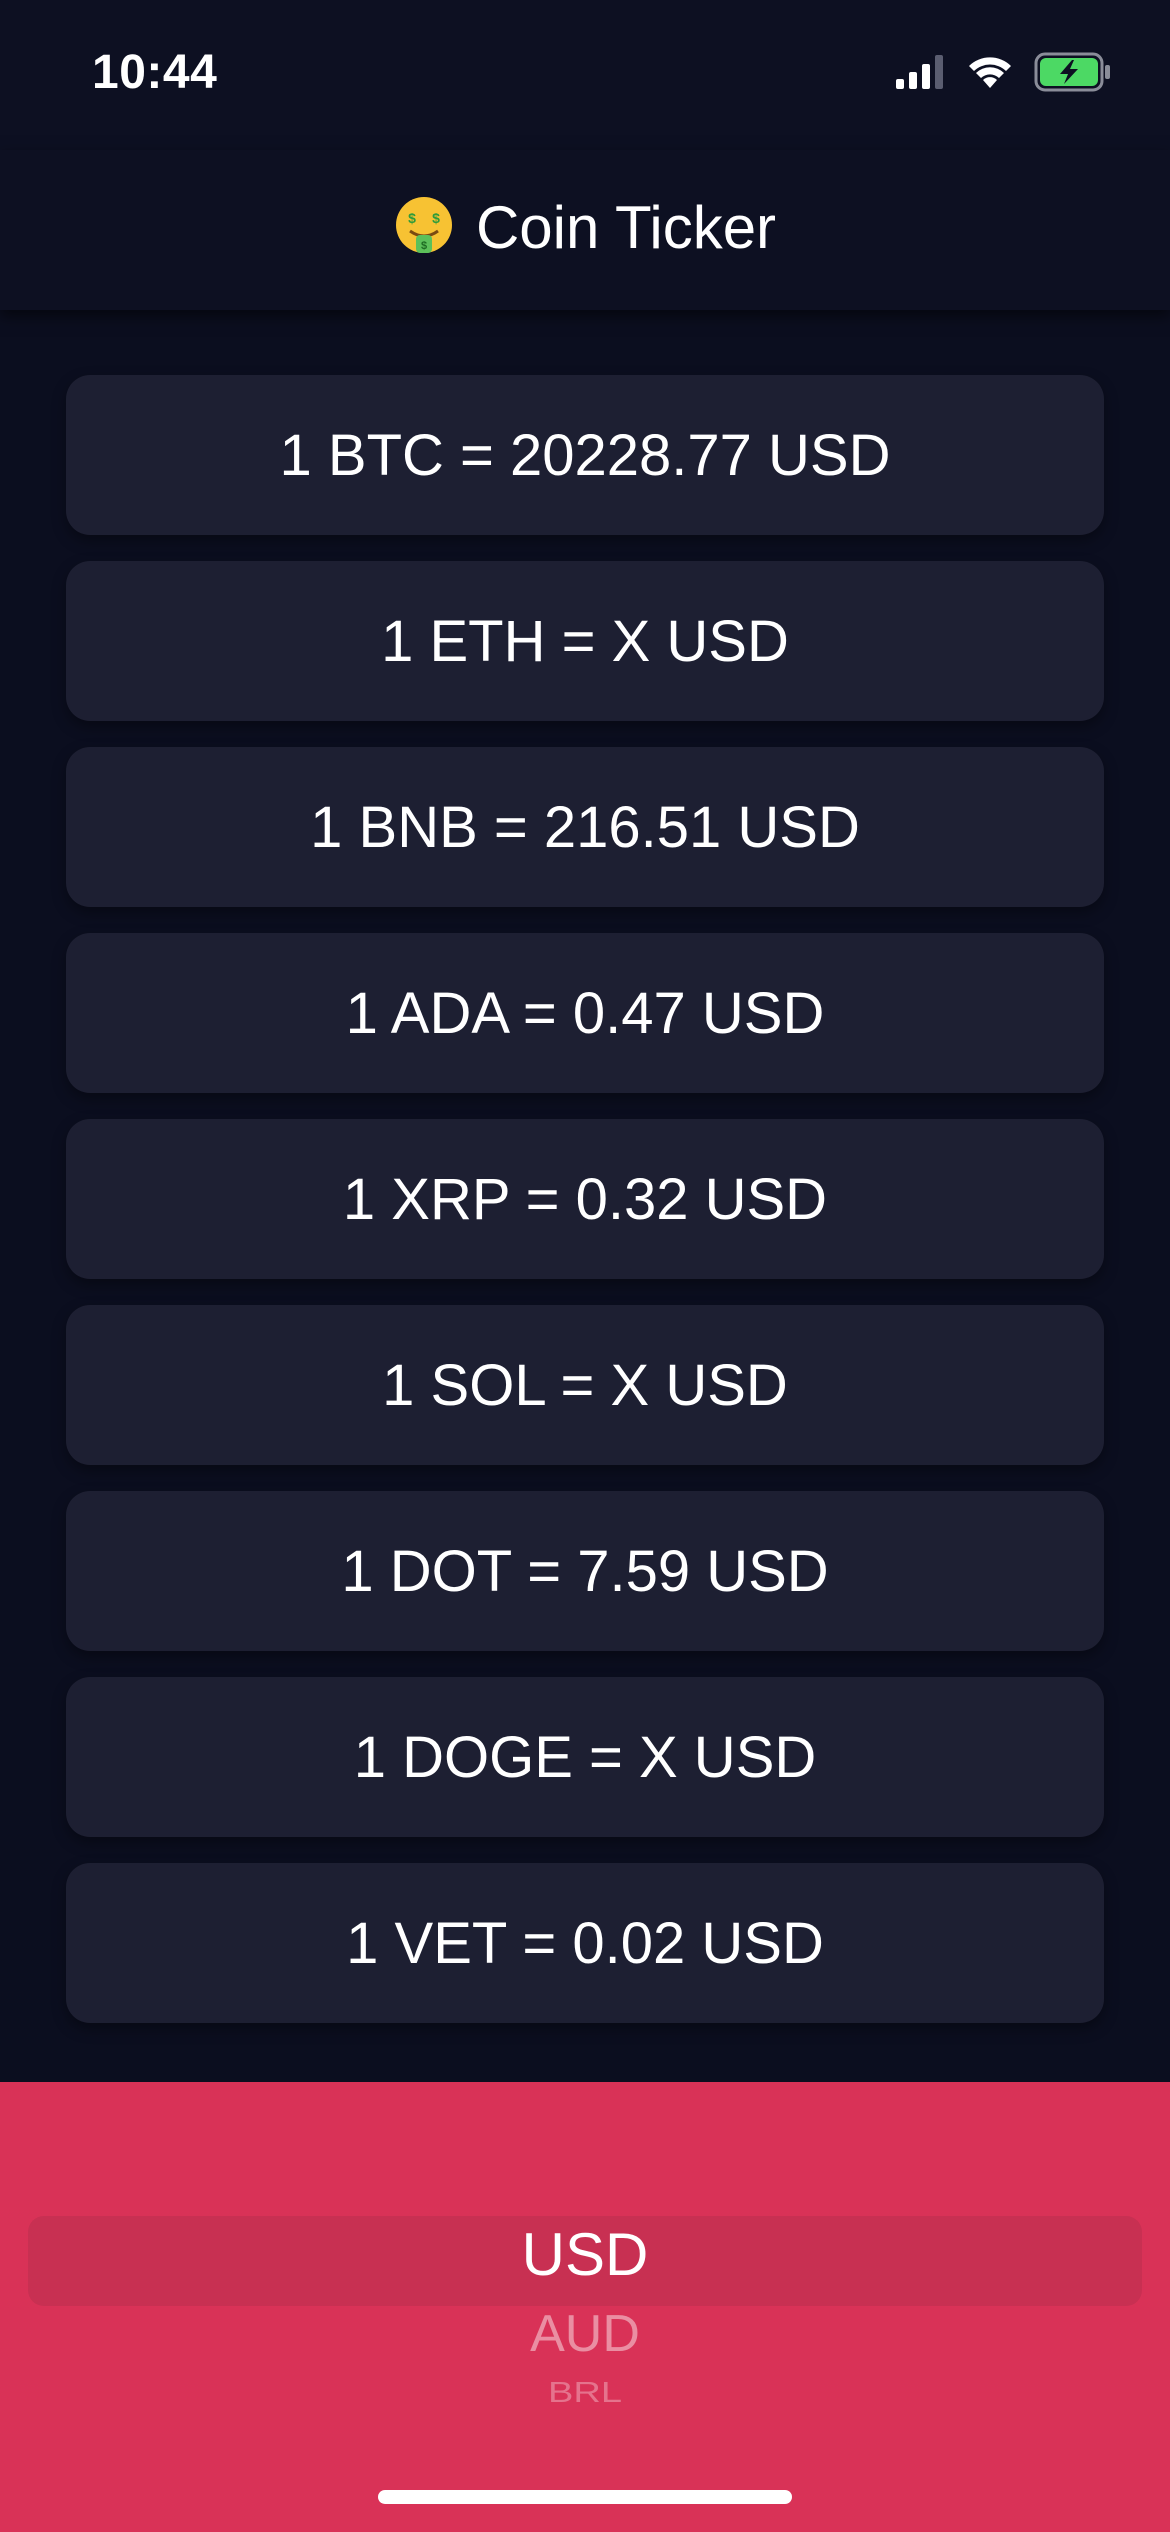 Image resolution: width=1170 pixels, height=2532 pixels. I want to click on coin-card-vet: 1 VET = 0.02 USD, so click(585, 1943).